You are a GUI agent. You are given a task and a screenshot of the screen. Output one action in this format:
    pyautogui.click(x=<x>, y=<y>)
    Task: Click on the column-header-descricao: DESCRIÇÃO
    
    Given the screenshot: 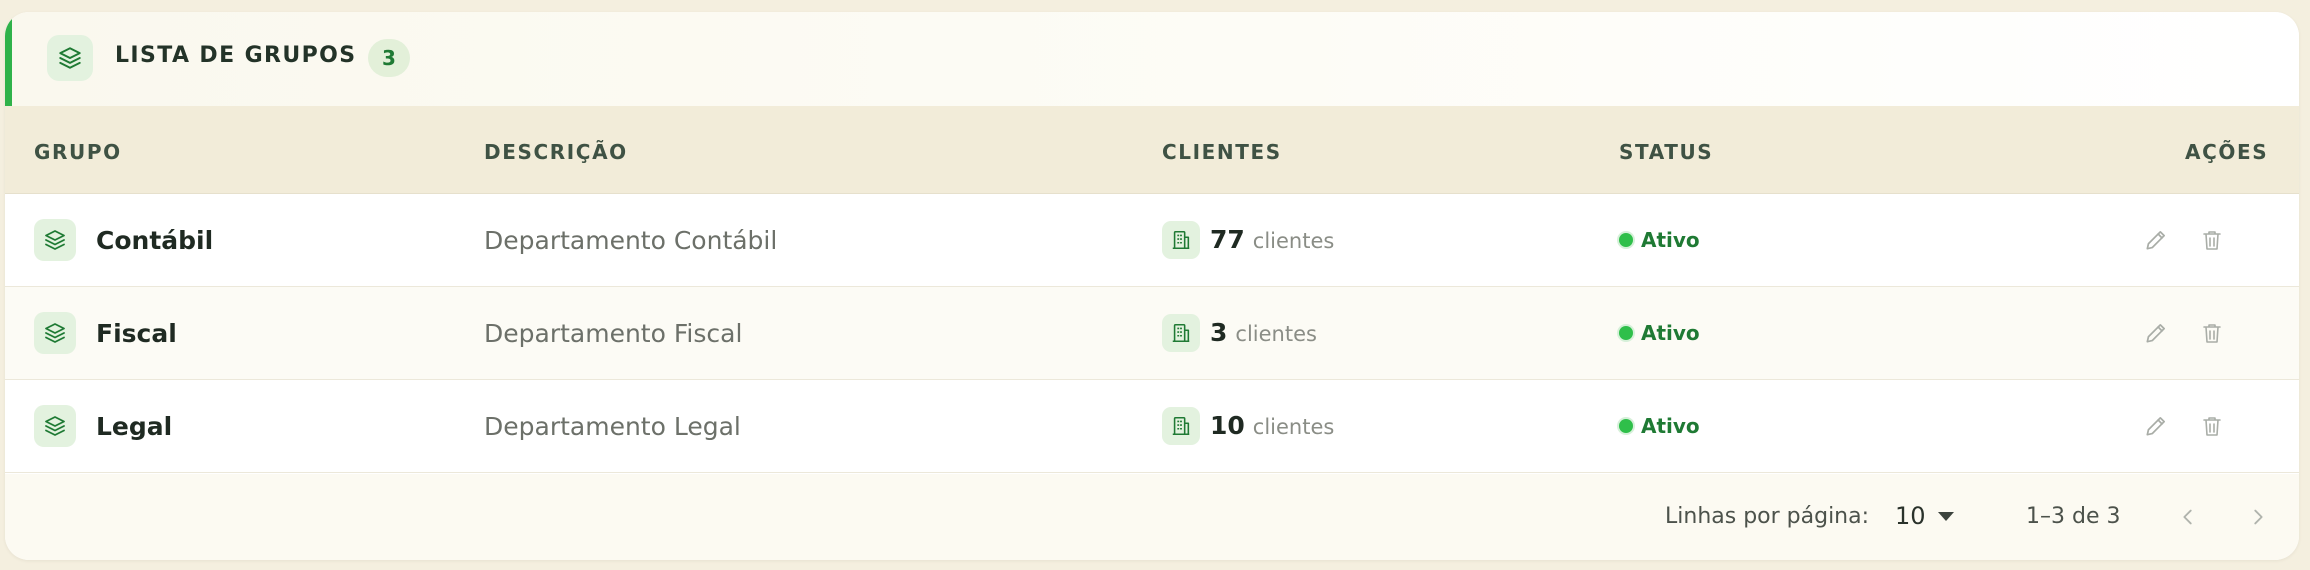 What is the action you would take?
    pyautogui.click(x=556, y=152)
    